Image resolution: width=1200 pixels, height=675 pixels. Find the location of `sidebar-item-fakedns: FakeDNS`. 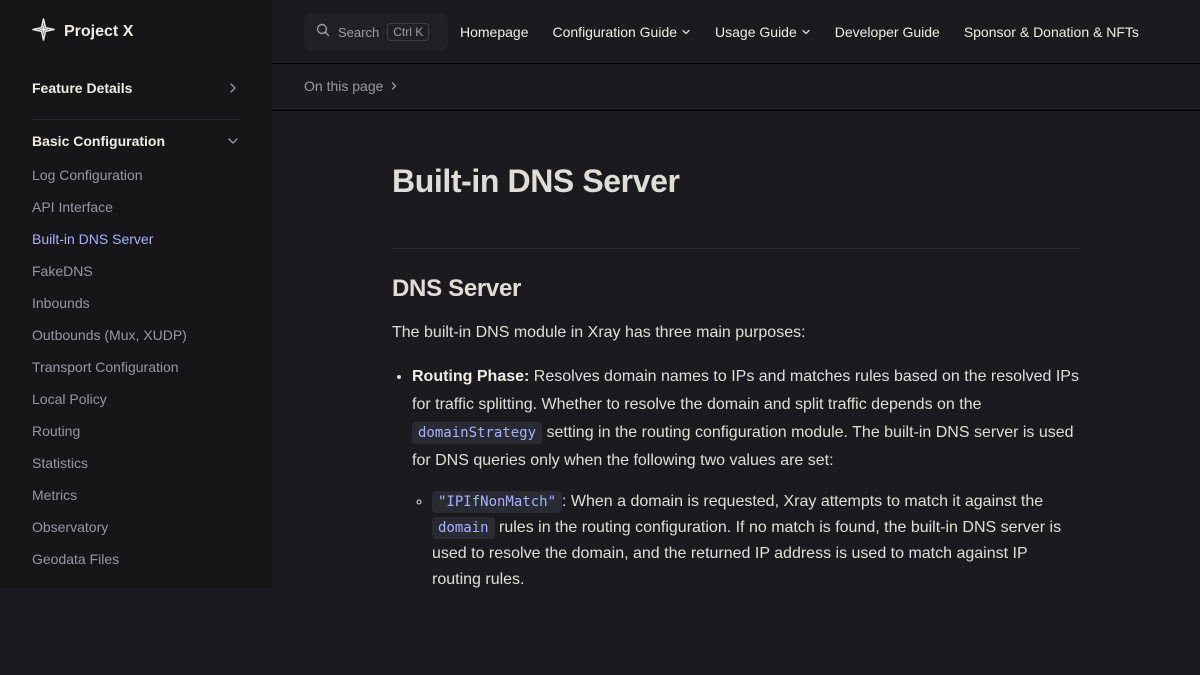

sidebar-item-fakedns: FakeDNS is located at coordinates (109, 274).